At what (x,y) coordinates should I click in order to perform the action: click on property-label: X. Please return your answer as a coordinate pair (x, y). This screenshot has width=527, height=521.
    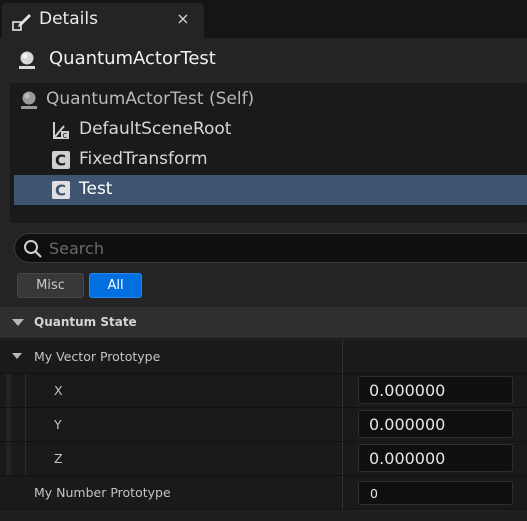
    Looking at the image, I should click on (58, 390).